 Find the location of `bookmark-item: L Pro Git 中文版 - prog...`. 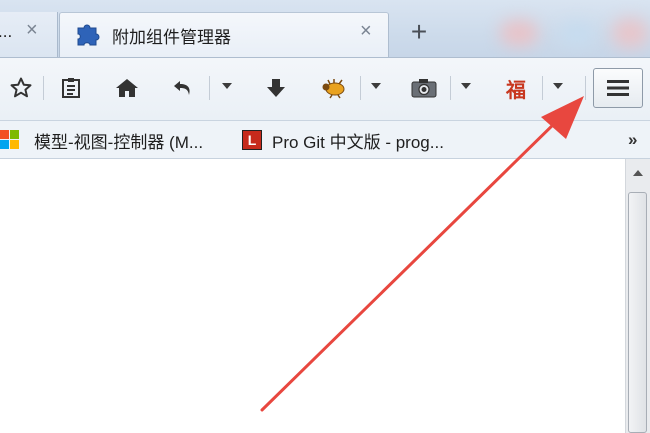

bookmark-item: L Pro Git 中文版 - prog... is located at coordinates (343, 140).